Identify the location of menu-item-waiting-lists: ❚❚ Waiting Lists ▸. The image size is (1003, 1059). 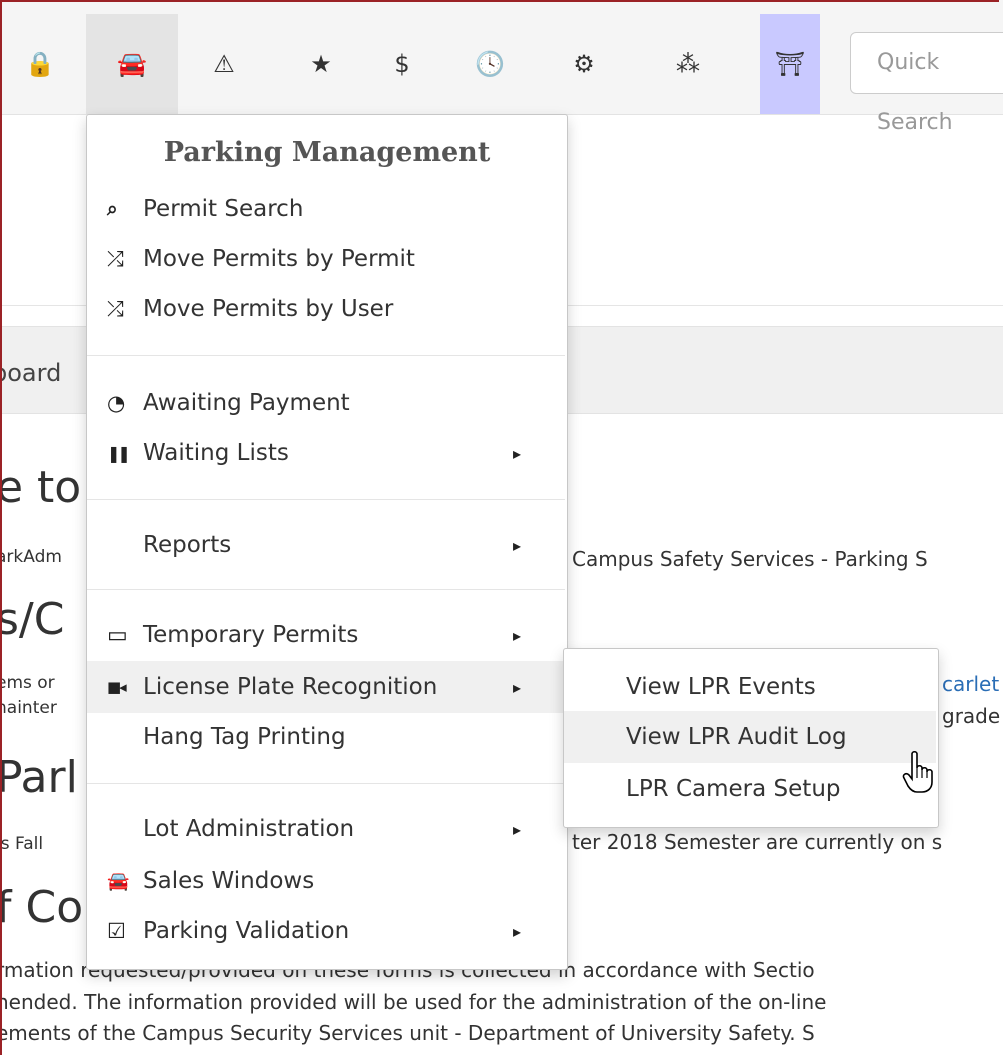
(326, 453).